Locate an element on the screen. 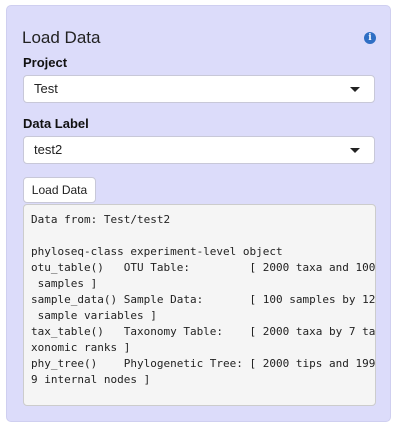 This screenshot has width=400, height=430. output-line: samples ] is located at coordinates (64, 283).